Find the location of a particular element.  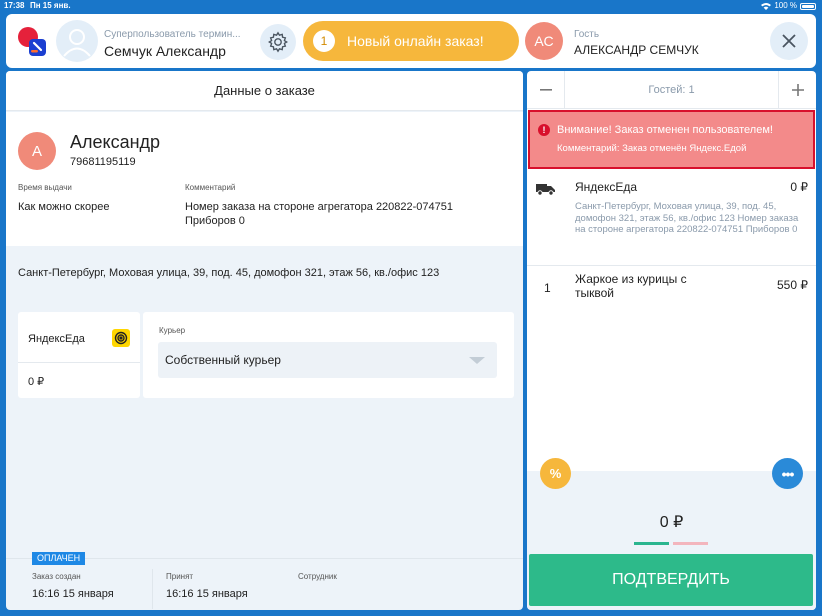

alert-title: Внимание! Заказ отменен пользователем! is located at coordinates (665, 130).